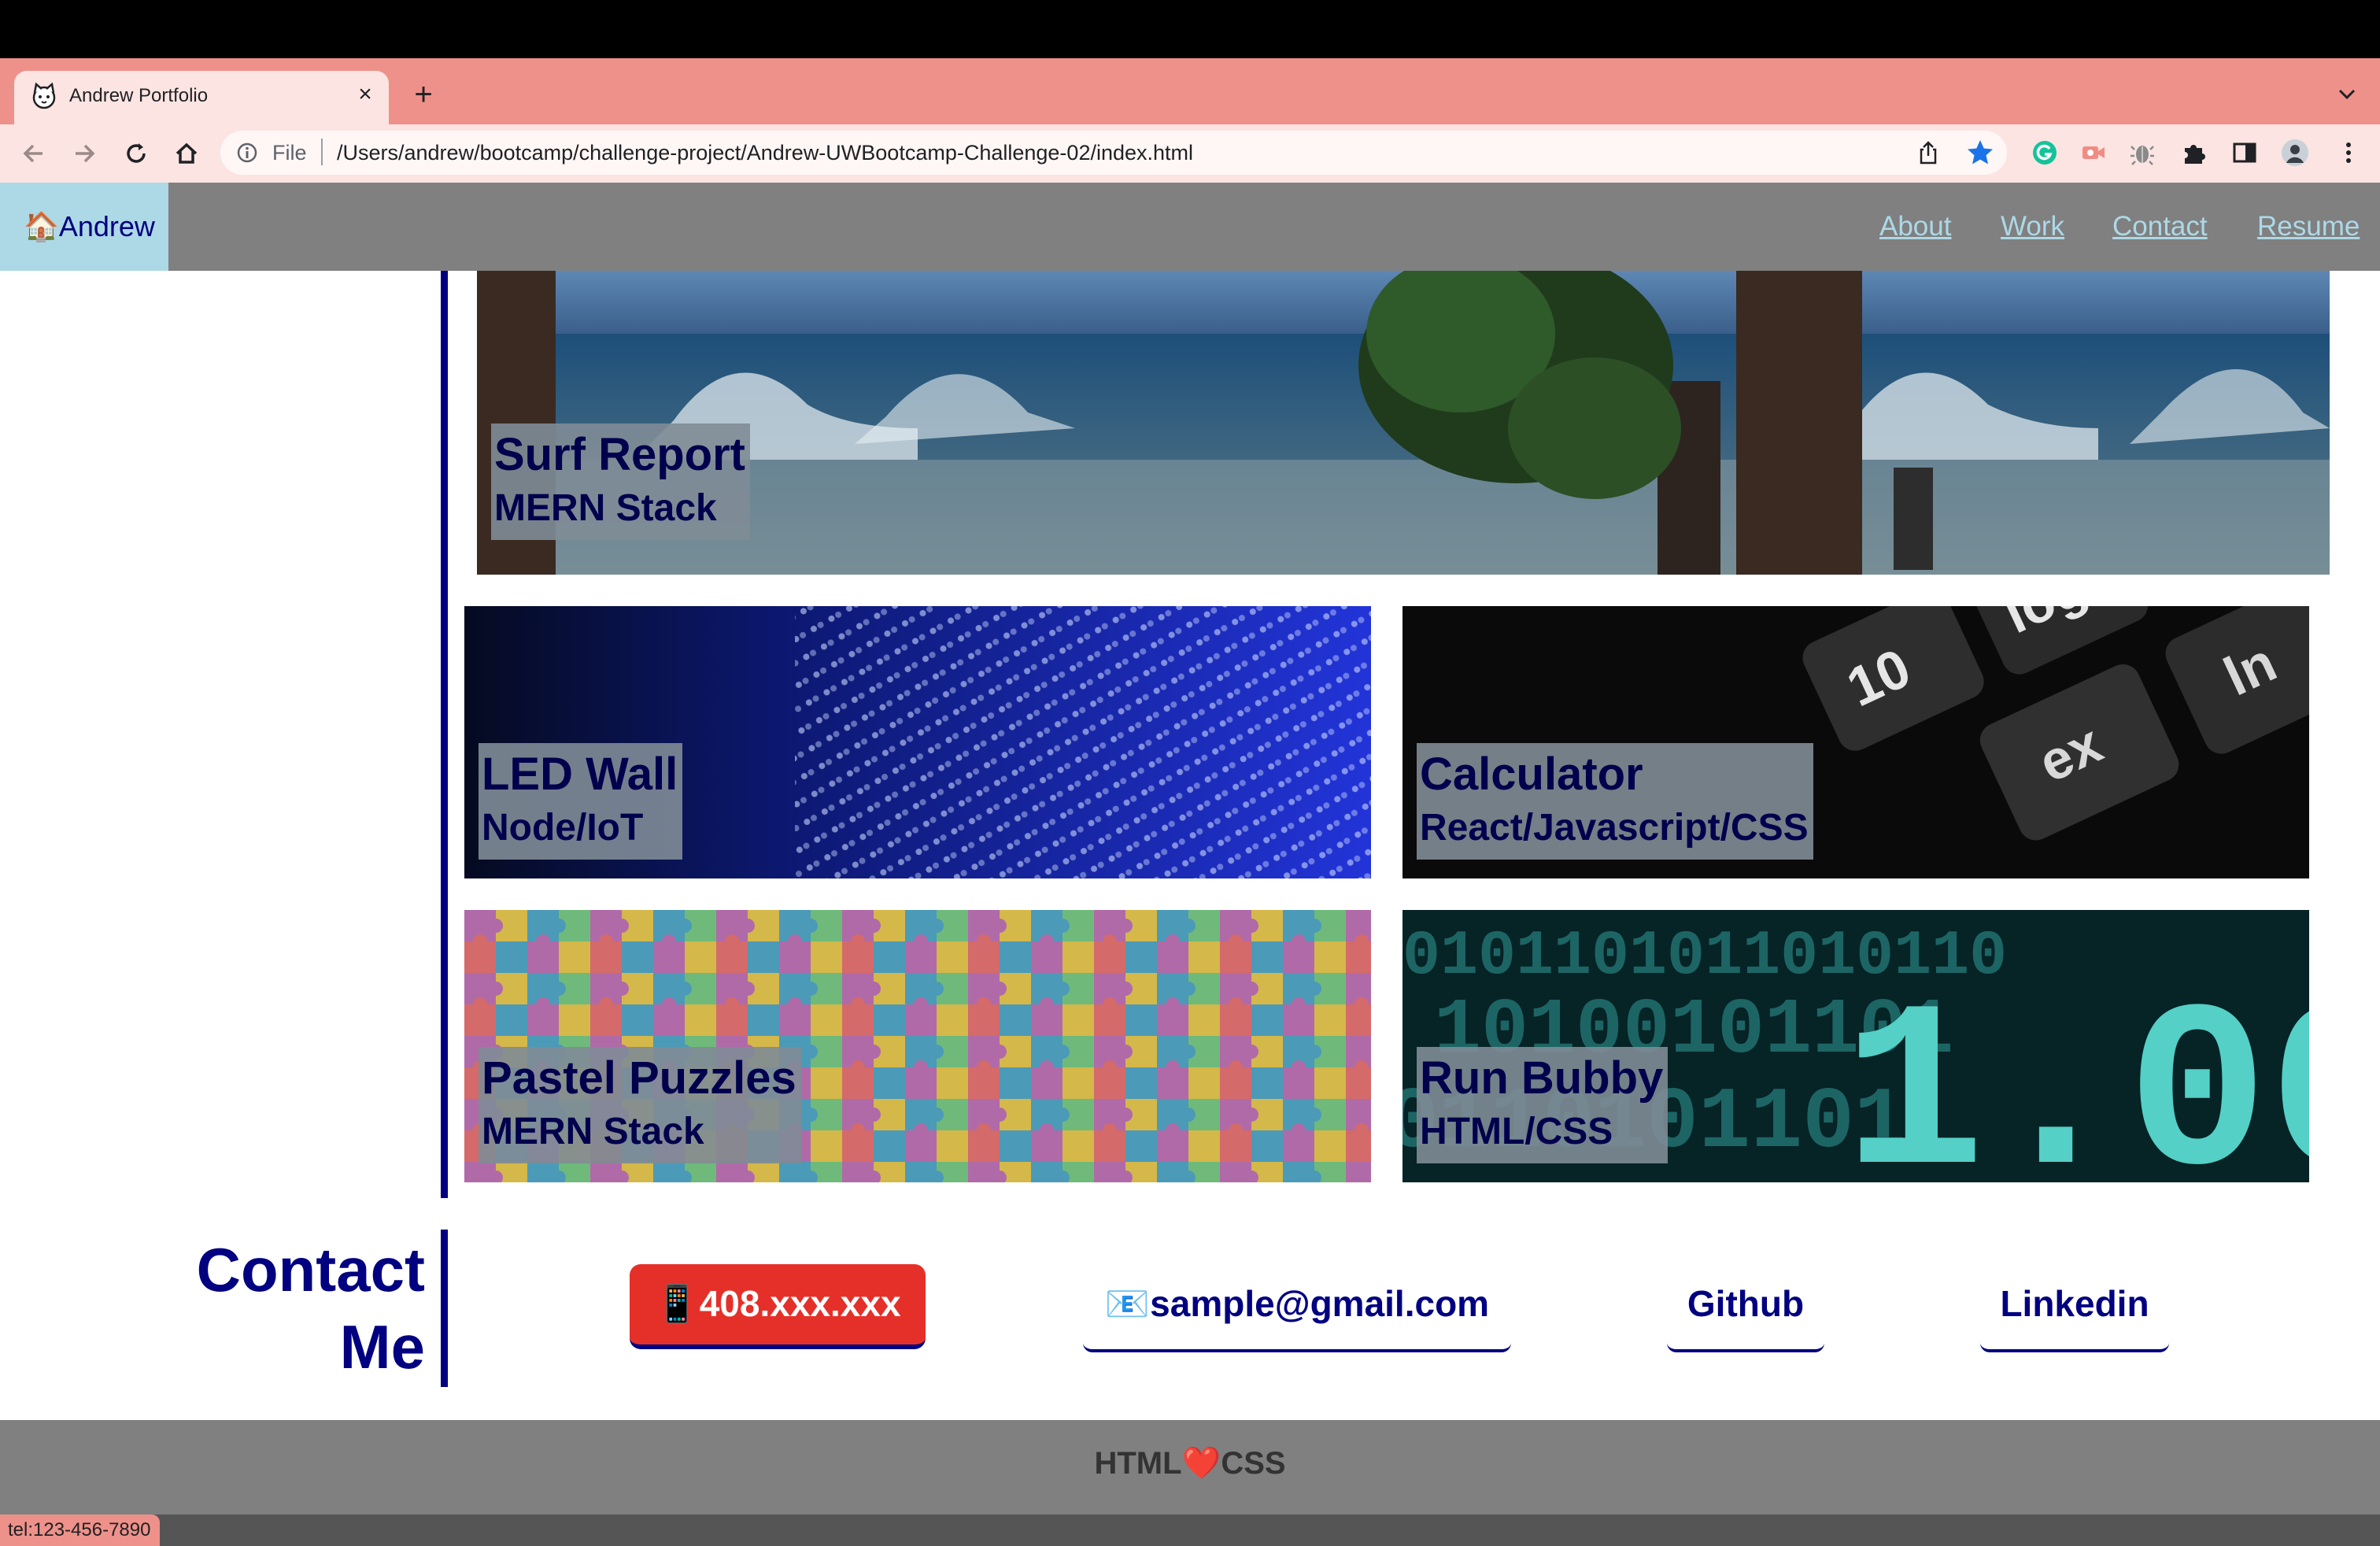 This screenshot has height=1546, width=2380. Describe the element at coordinates (89, 227) in the screenshot. I see `brand-home-link: 🏠Andrew` at that location.